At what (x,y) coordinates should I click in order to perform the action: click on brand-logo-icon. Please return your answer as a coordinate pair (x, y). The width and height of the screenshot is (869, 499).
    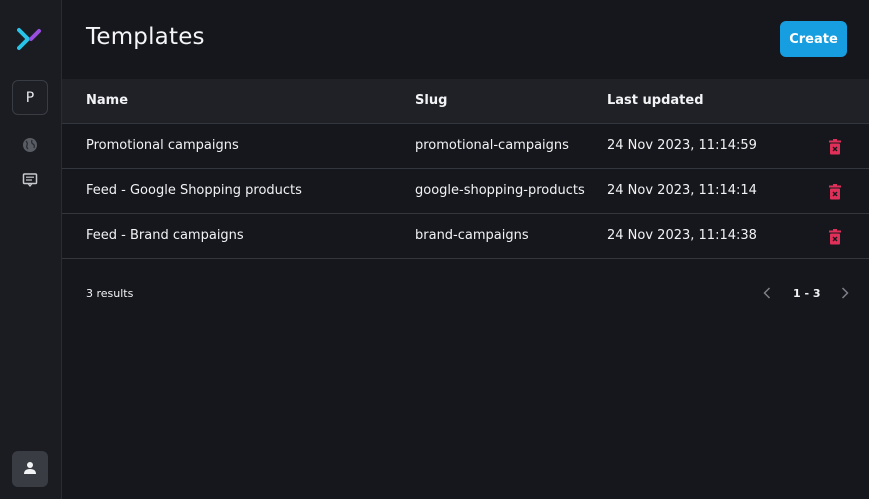
    Looking at the image, I should click on (30, 39).